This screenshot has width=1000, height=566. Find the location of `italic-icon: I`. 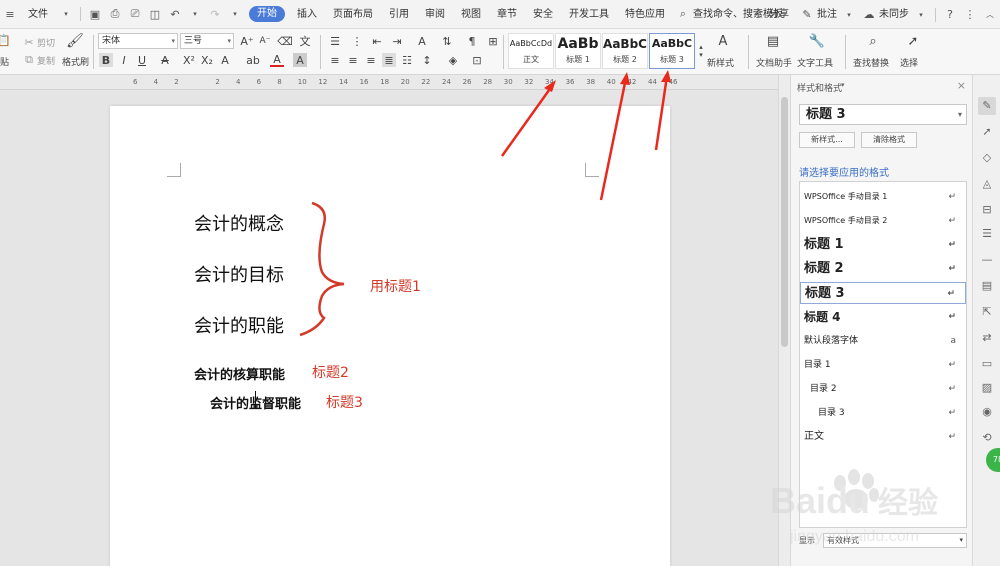

italic-icon: I is located at coordinates (124, 60).